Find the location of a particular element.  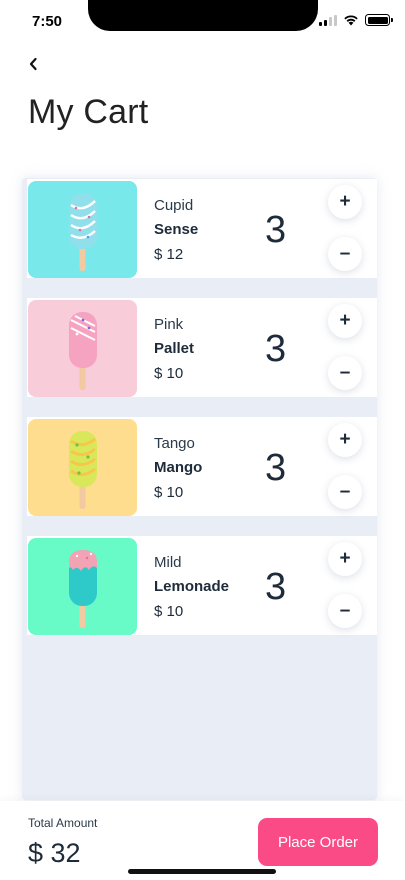

wifi-icon is located at coordinates (351, 20).